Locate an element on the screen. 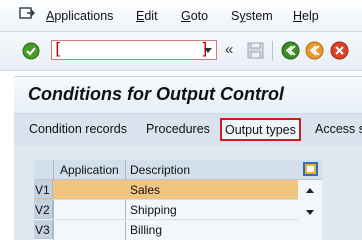  menu-help-rest: elp is located at coordinates (310, 16).